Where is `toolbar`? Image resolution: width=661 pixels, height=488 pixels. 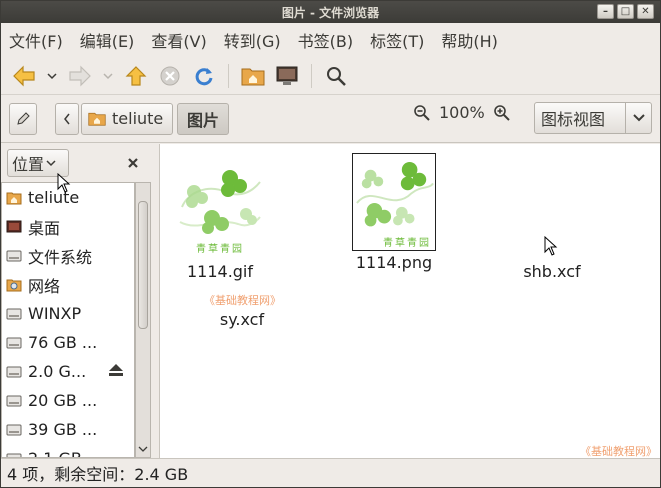 toolbar is located at coordinates (330, 76).